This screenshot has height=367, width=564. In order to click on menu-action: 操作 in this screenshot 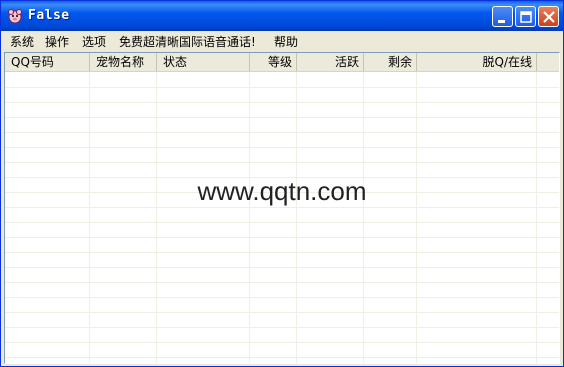, I will do `click(57, 41)`.